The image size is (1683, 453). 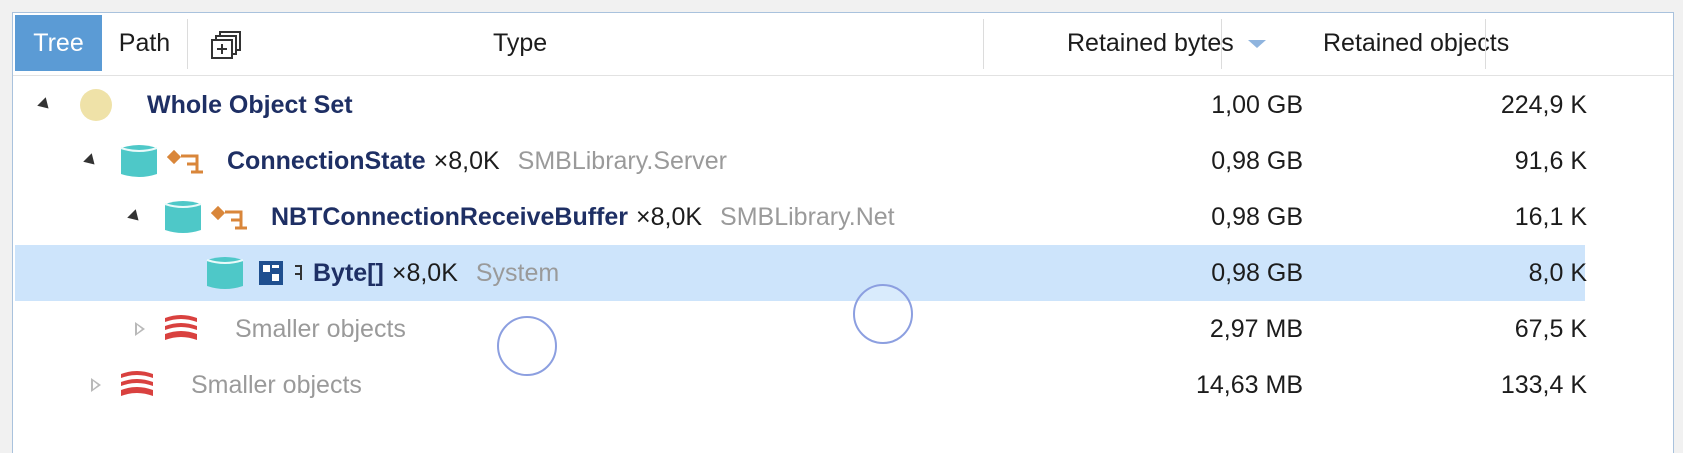 I want to click on tab-path: Path, so click(x=144, y=43).